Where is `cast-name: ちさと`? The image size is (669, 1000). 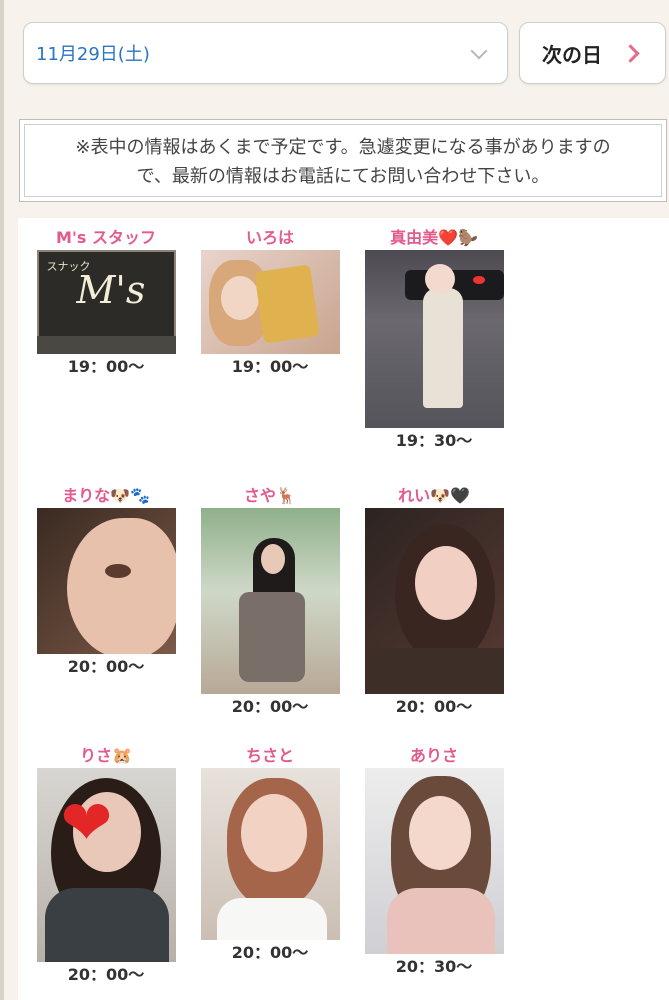 cast-name: ちさと is located at coordinates (269, 755).